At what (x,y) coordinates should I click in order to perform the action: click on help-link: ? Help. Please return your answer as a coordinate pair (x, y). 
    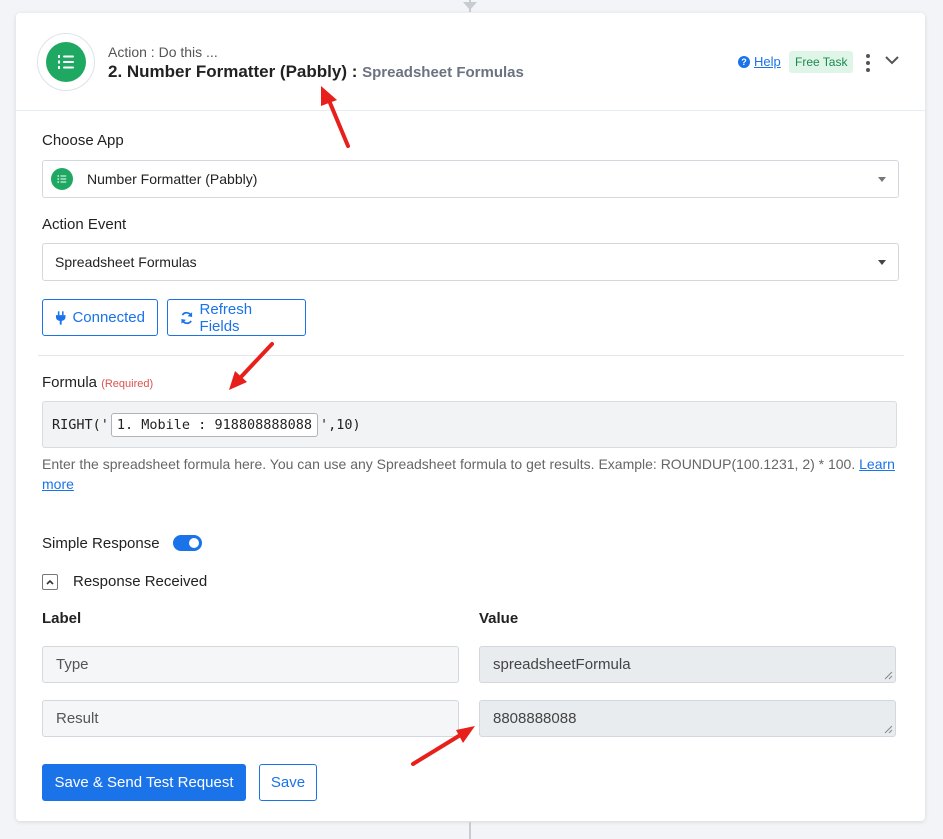
    Looking at the image, I should click on (759, 61).